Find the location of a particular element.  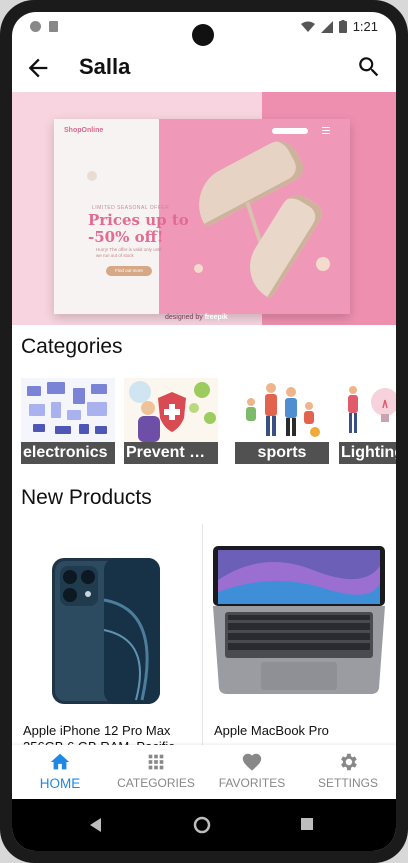

system-navigation-bar is located at coordinates (204, 825).